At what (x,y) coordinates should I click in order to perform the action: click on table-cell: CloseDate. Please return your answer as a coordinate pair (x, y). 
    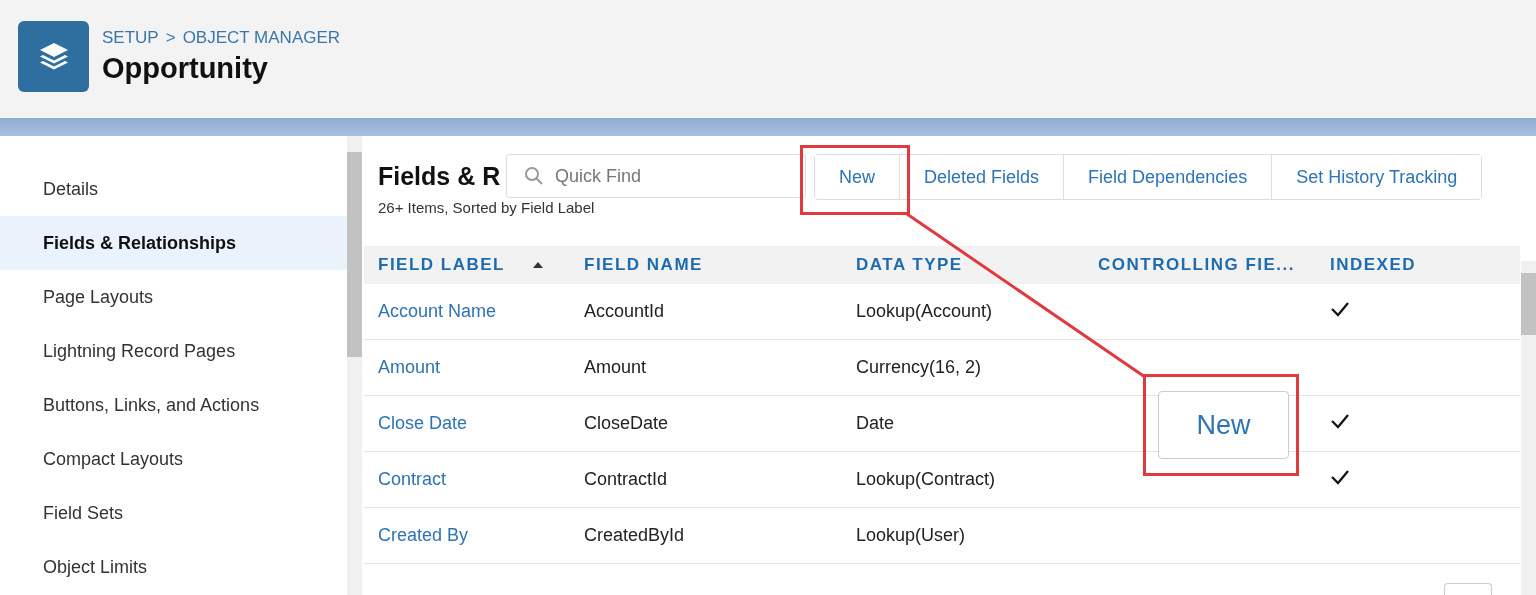
    Looking at the image, I should click on (626, 423).